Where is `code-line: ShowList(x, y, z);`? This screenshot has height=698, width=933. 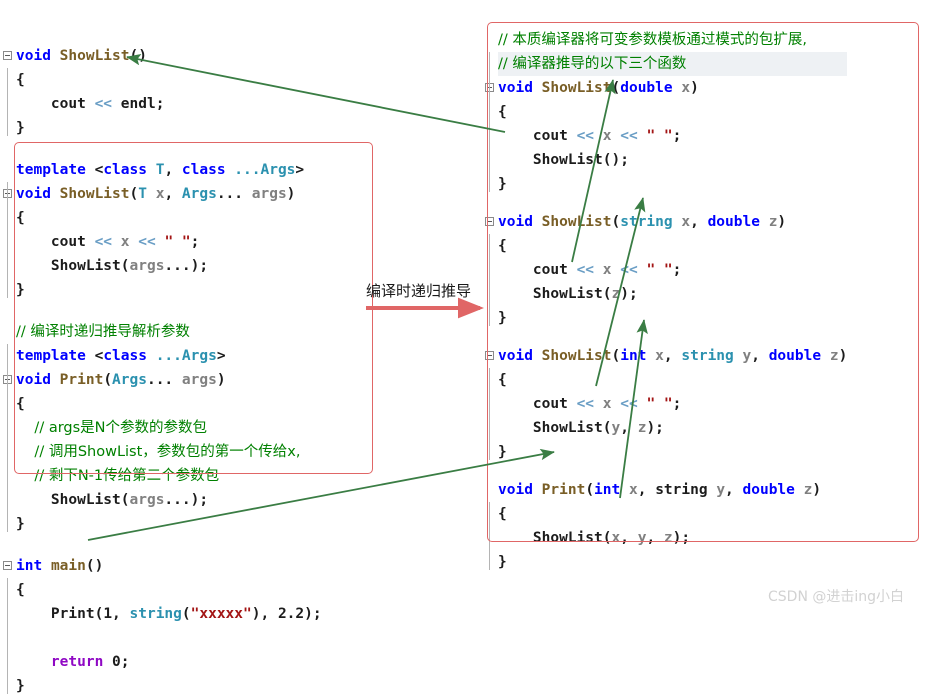
code-line: ShowList(x, y, z); is located at coordinates (672, 538).